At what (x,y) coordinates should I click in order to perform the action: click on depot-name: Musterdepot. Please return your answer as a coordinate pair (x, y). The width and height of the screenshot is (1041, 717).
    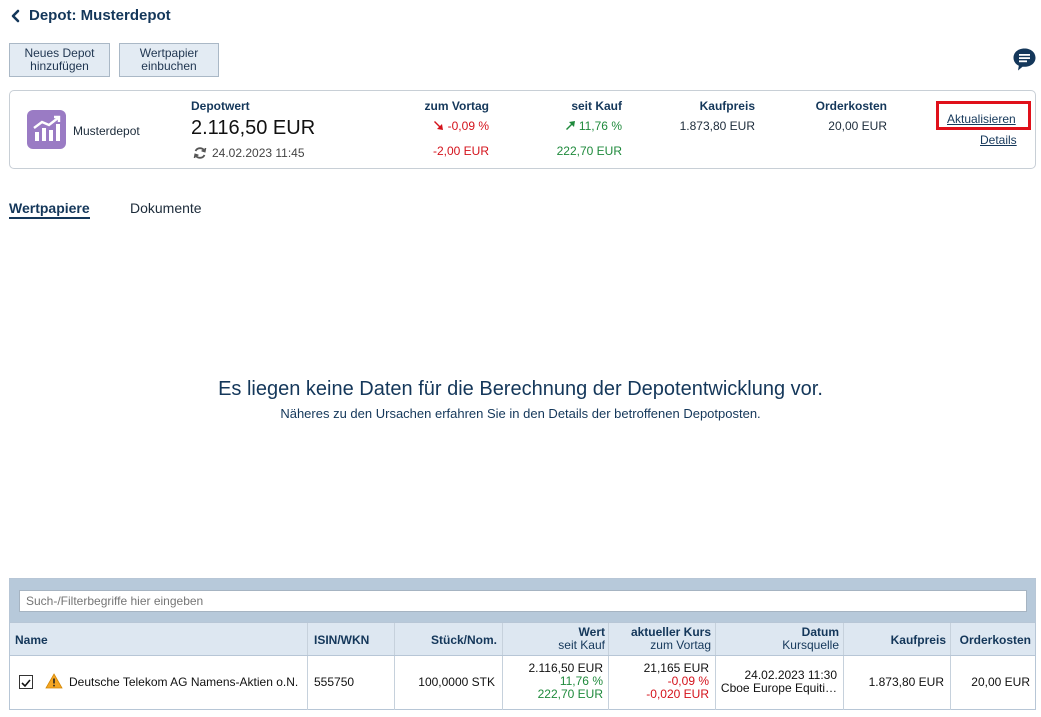
    Looking at the image, I should click on (106, 131).